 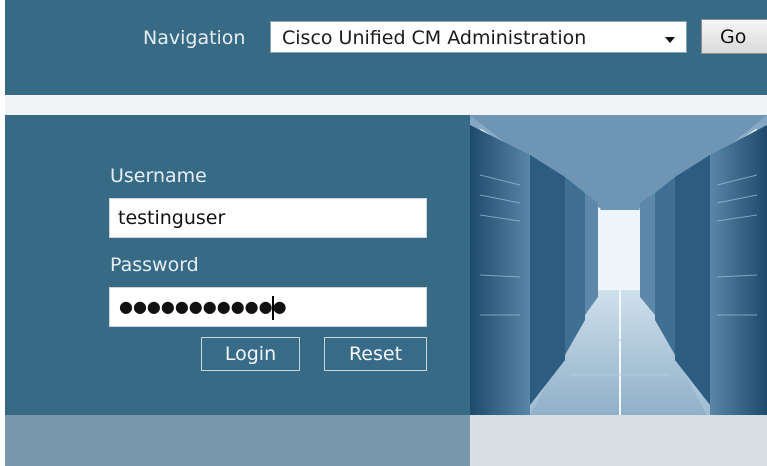 I want to click on navigation-dropdown: Cisco Unified CM Administration, so click(x=478, y=37).